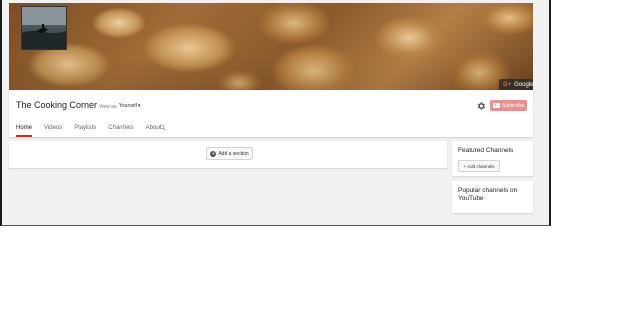  What do you see at coordinates (108, 107) in the screenshot?
I see `view-as-label: View as:` at bounding box center [108, 107].